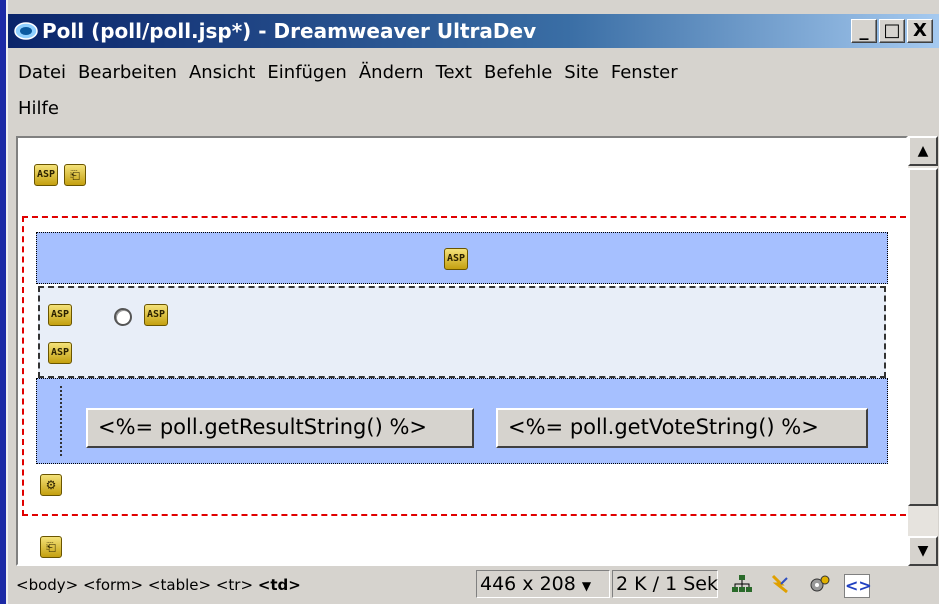 Image resolution: width=939 pixels, height=604 pixels. What do you see at coordinates (923, 337) in the screenshot?
I see `scroll-thumb` at bounding box center [923, 337].